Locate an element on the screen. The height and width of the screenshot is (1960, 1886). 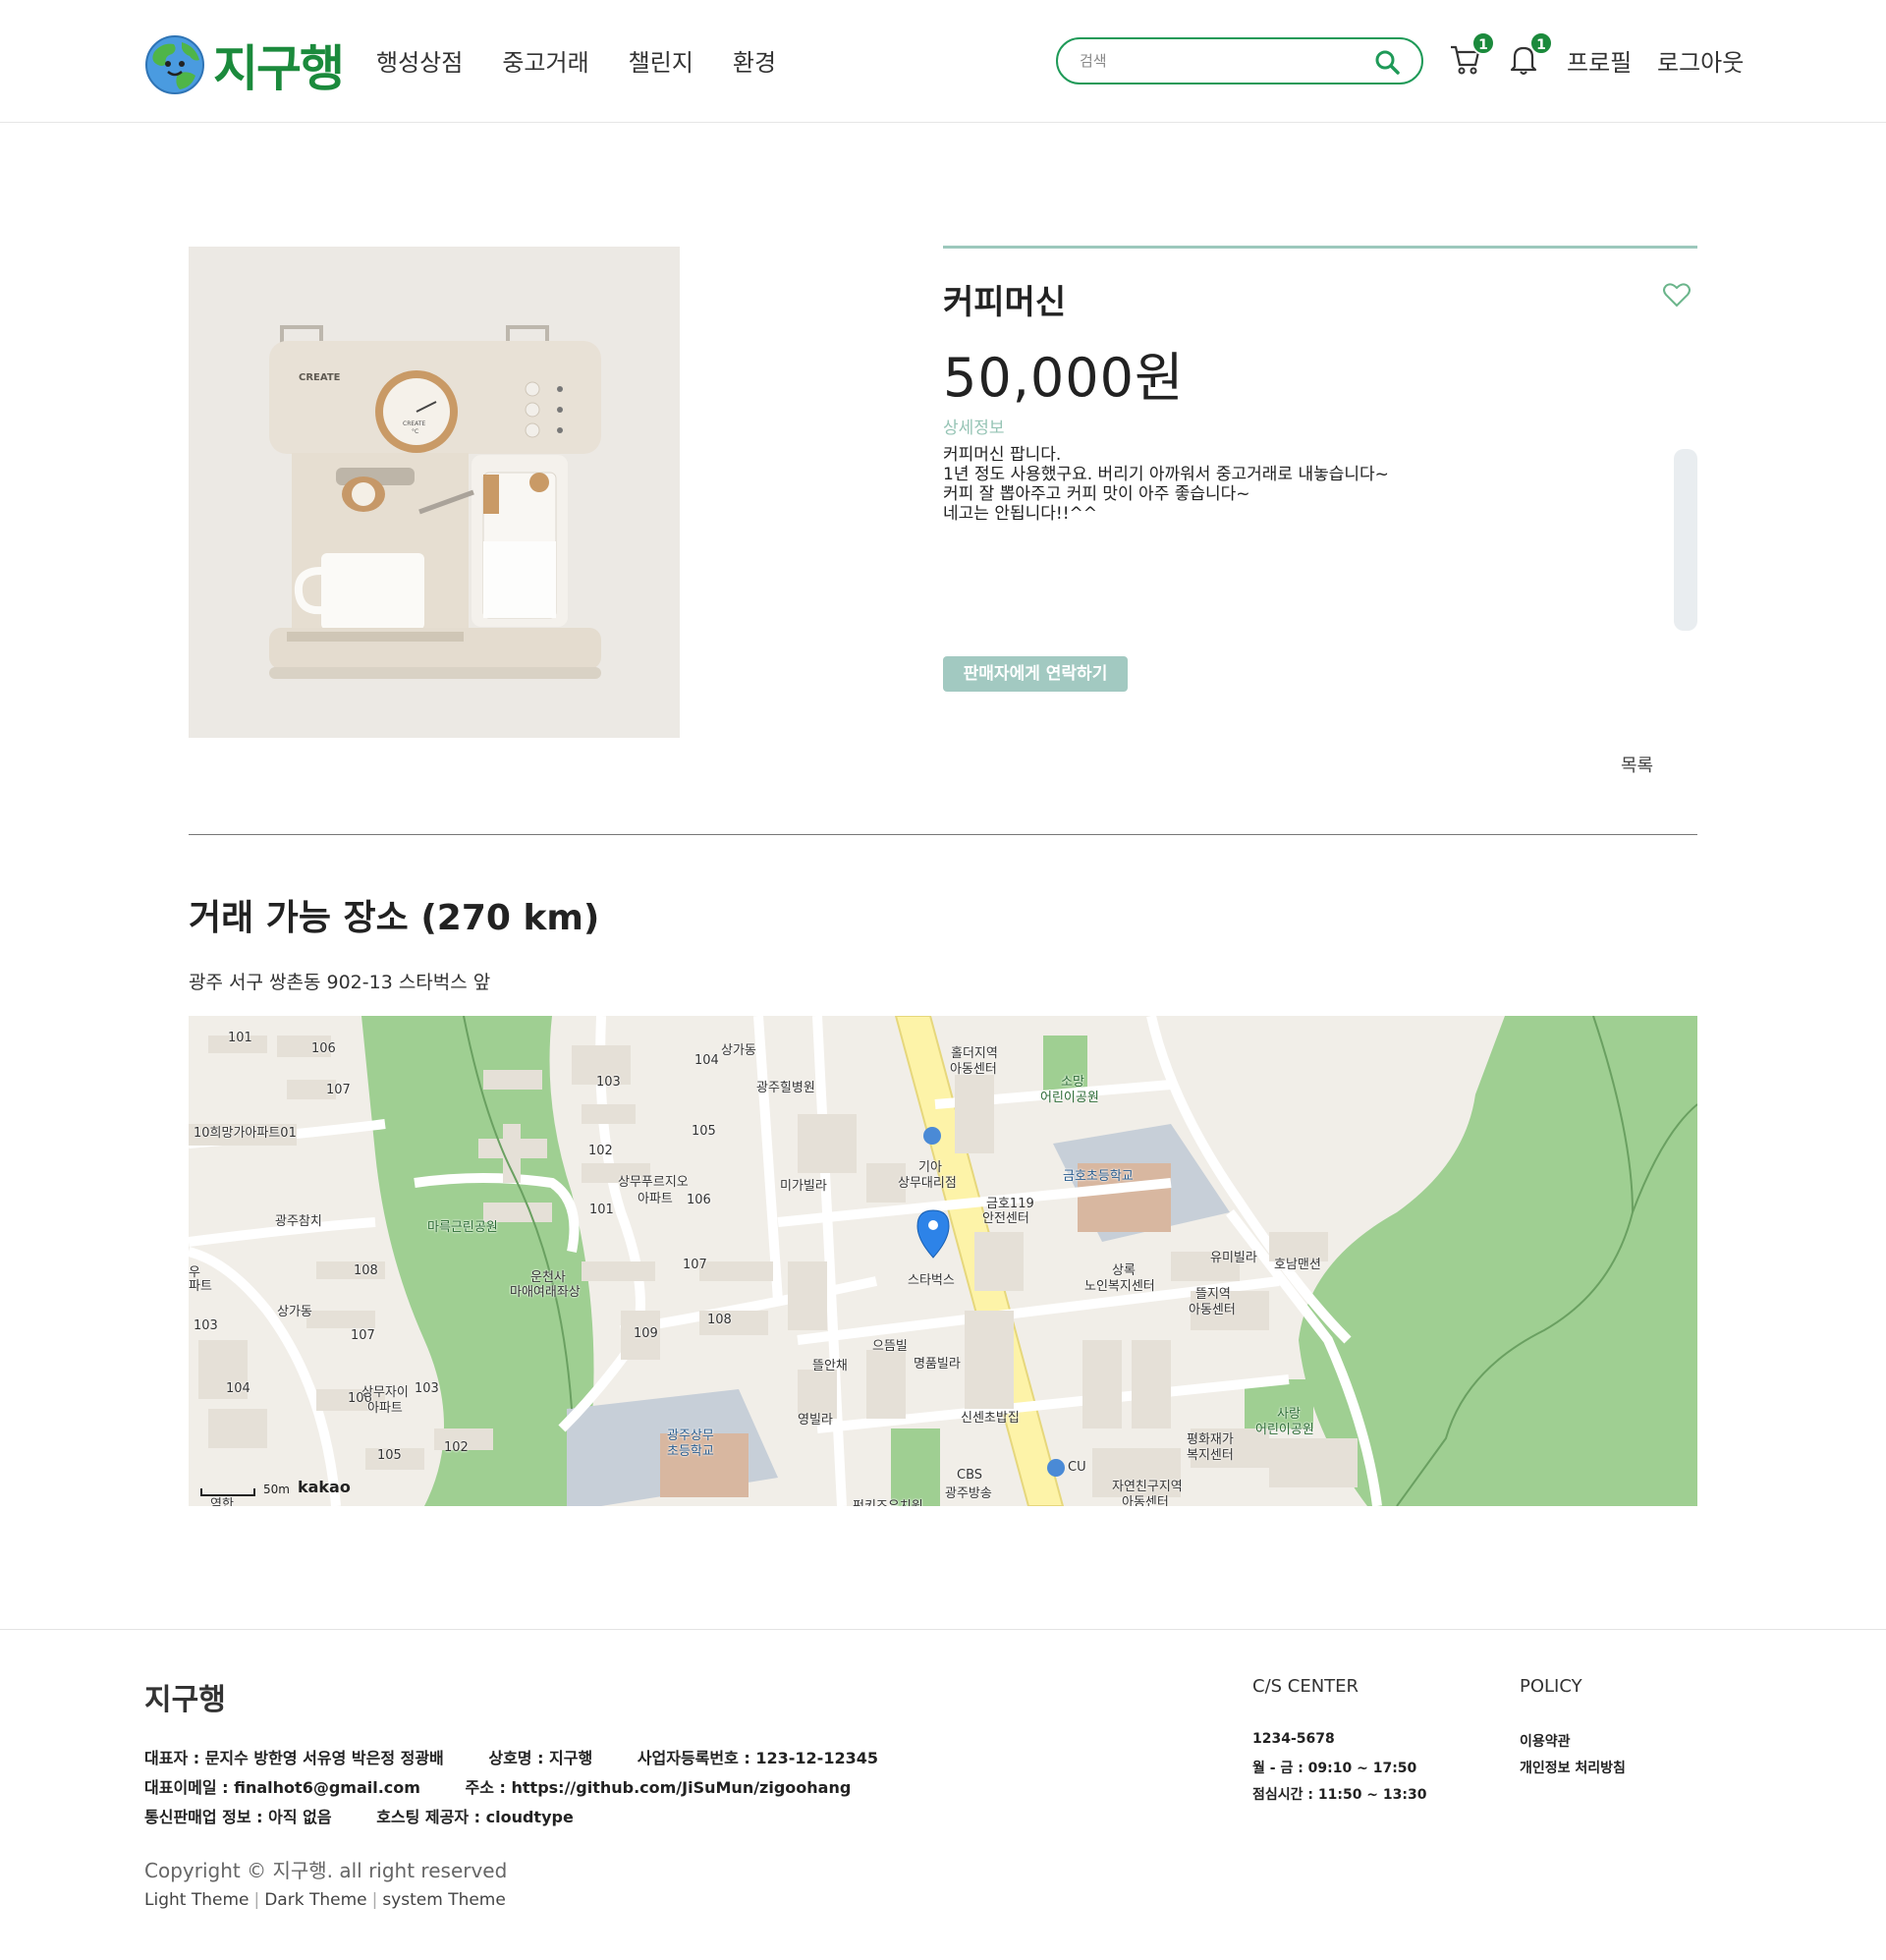
map-label: 광주힐병원 is located at coordinates (785, 1088).